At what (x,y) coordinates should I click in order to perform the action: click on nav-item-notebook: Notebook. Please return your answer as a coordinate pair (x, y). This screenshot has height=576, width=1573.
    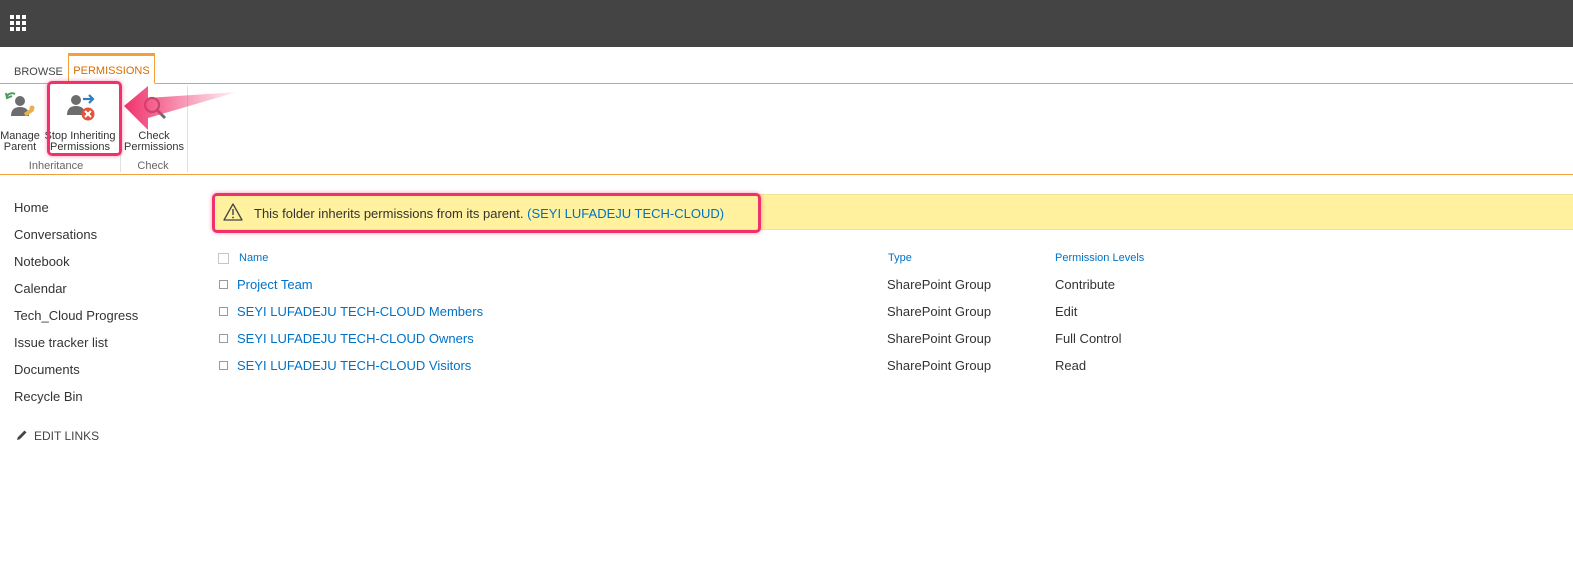
    Looking at the image, I should click on (104, 267).